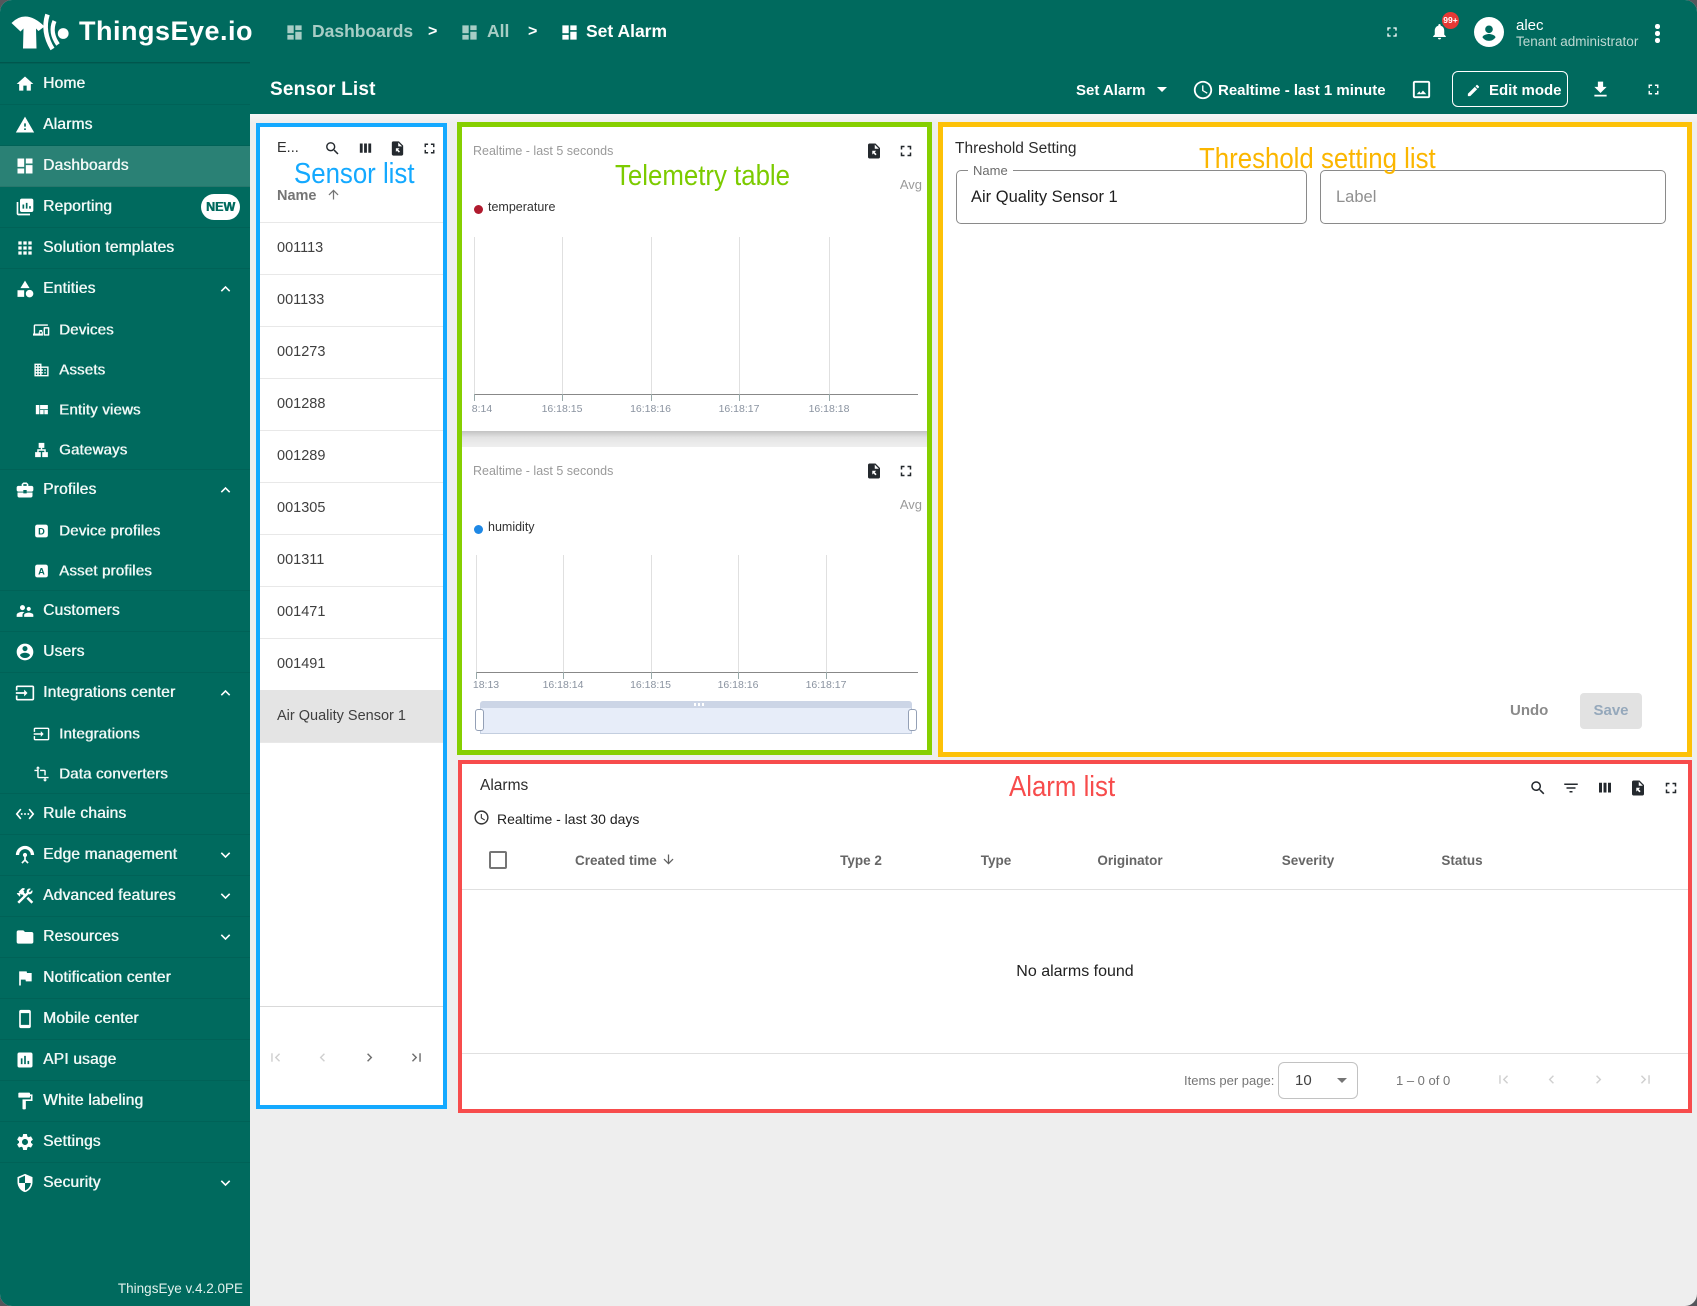  What do you see at coordinates (41, 571) in the screenshot?
I see `svg-text: A` at bounding box center [41, 571].